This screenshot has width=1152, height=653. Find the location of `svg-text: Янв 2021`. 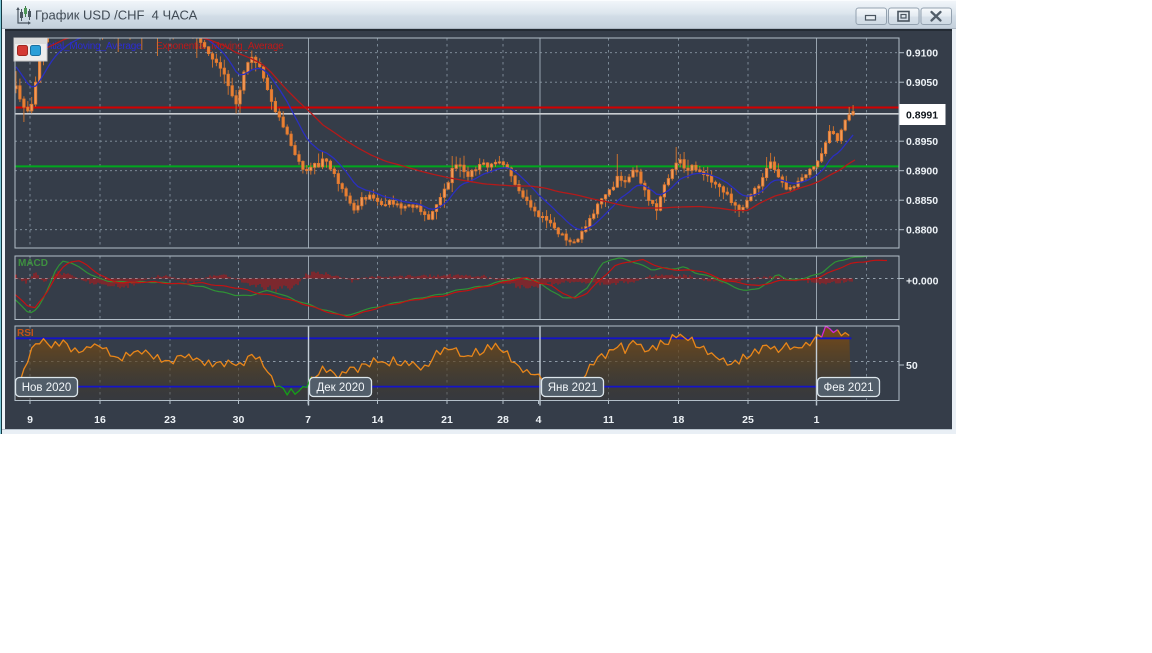

svg-text: Янв 2021 is located at coordinates (573, 388).